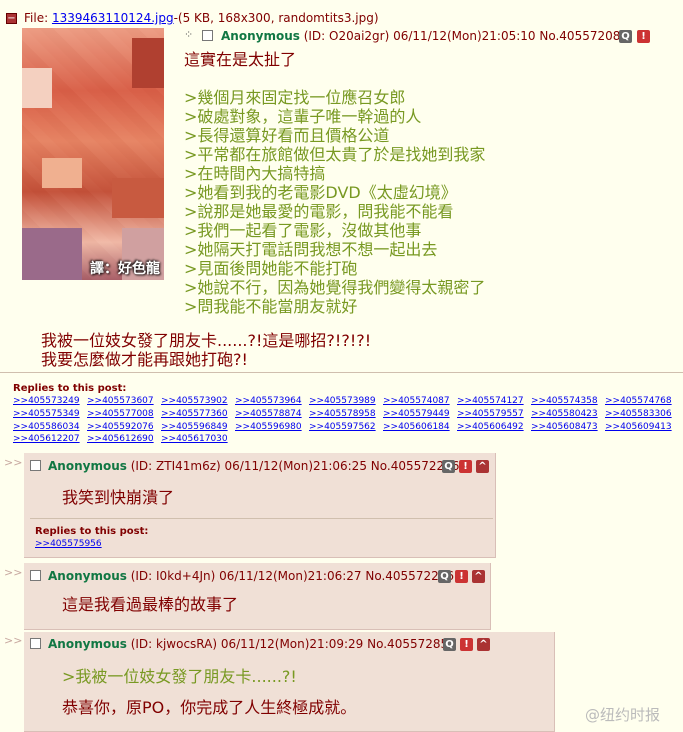  Describe the element at coordinates (50, 401) in the screenshot. I see `reply-link: >>405573249` at that location.